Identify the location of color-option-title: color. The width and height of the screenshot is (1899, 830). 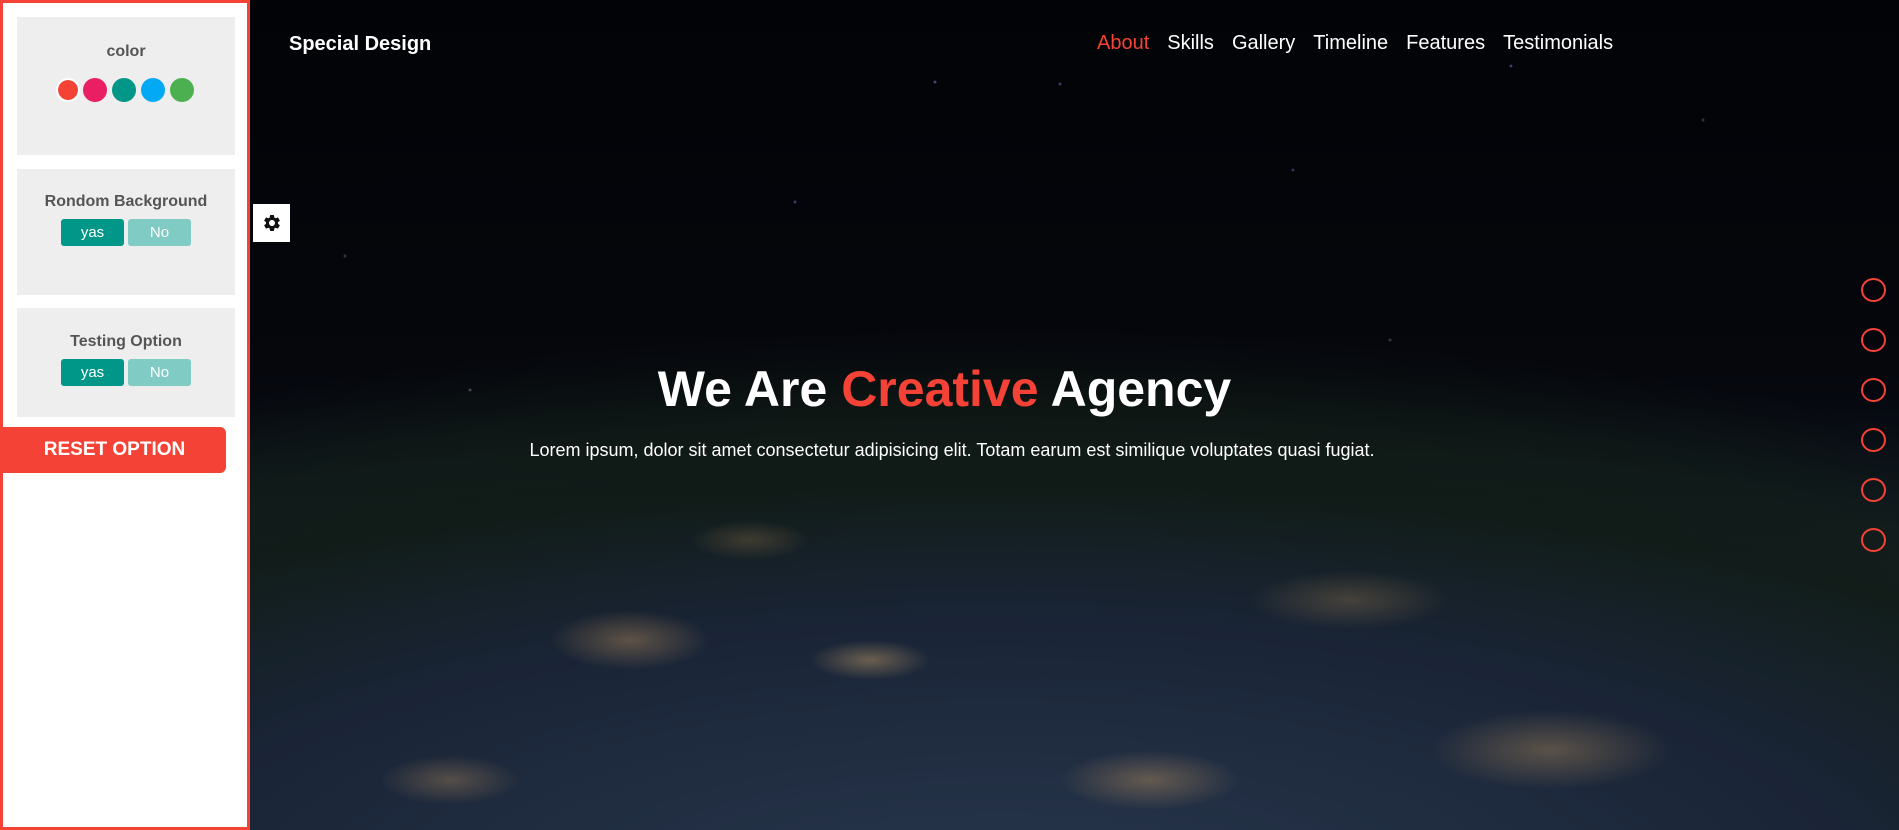
(126, 51).